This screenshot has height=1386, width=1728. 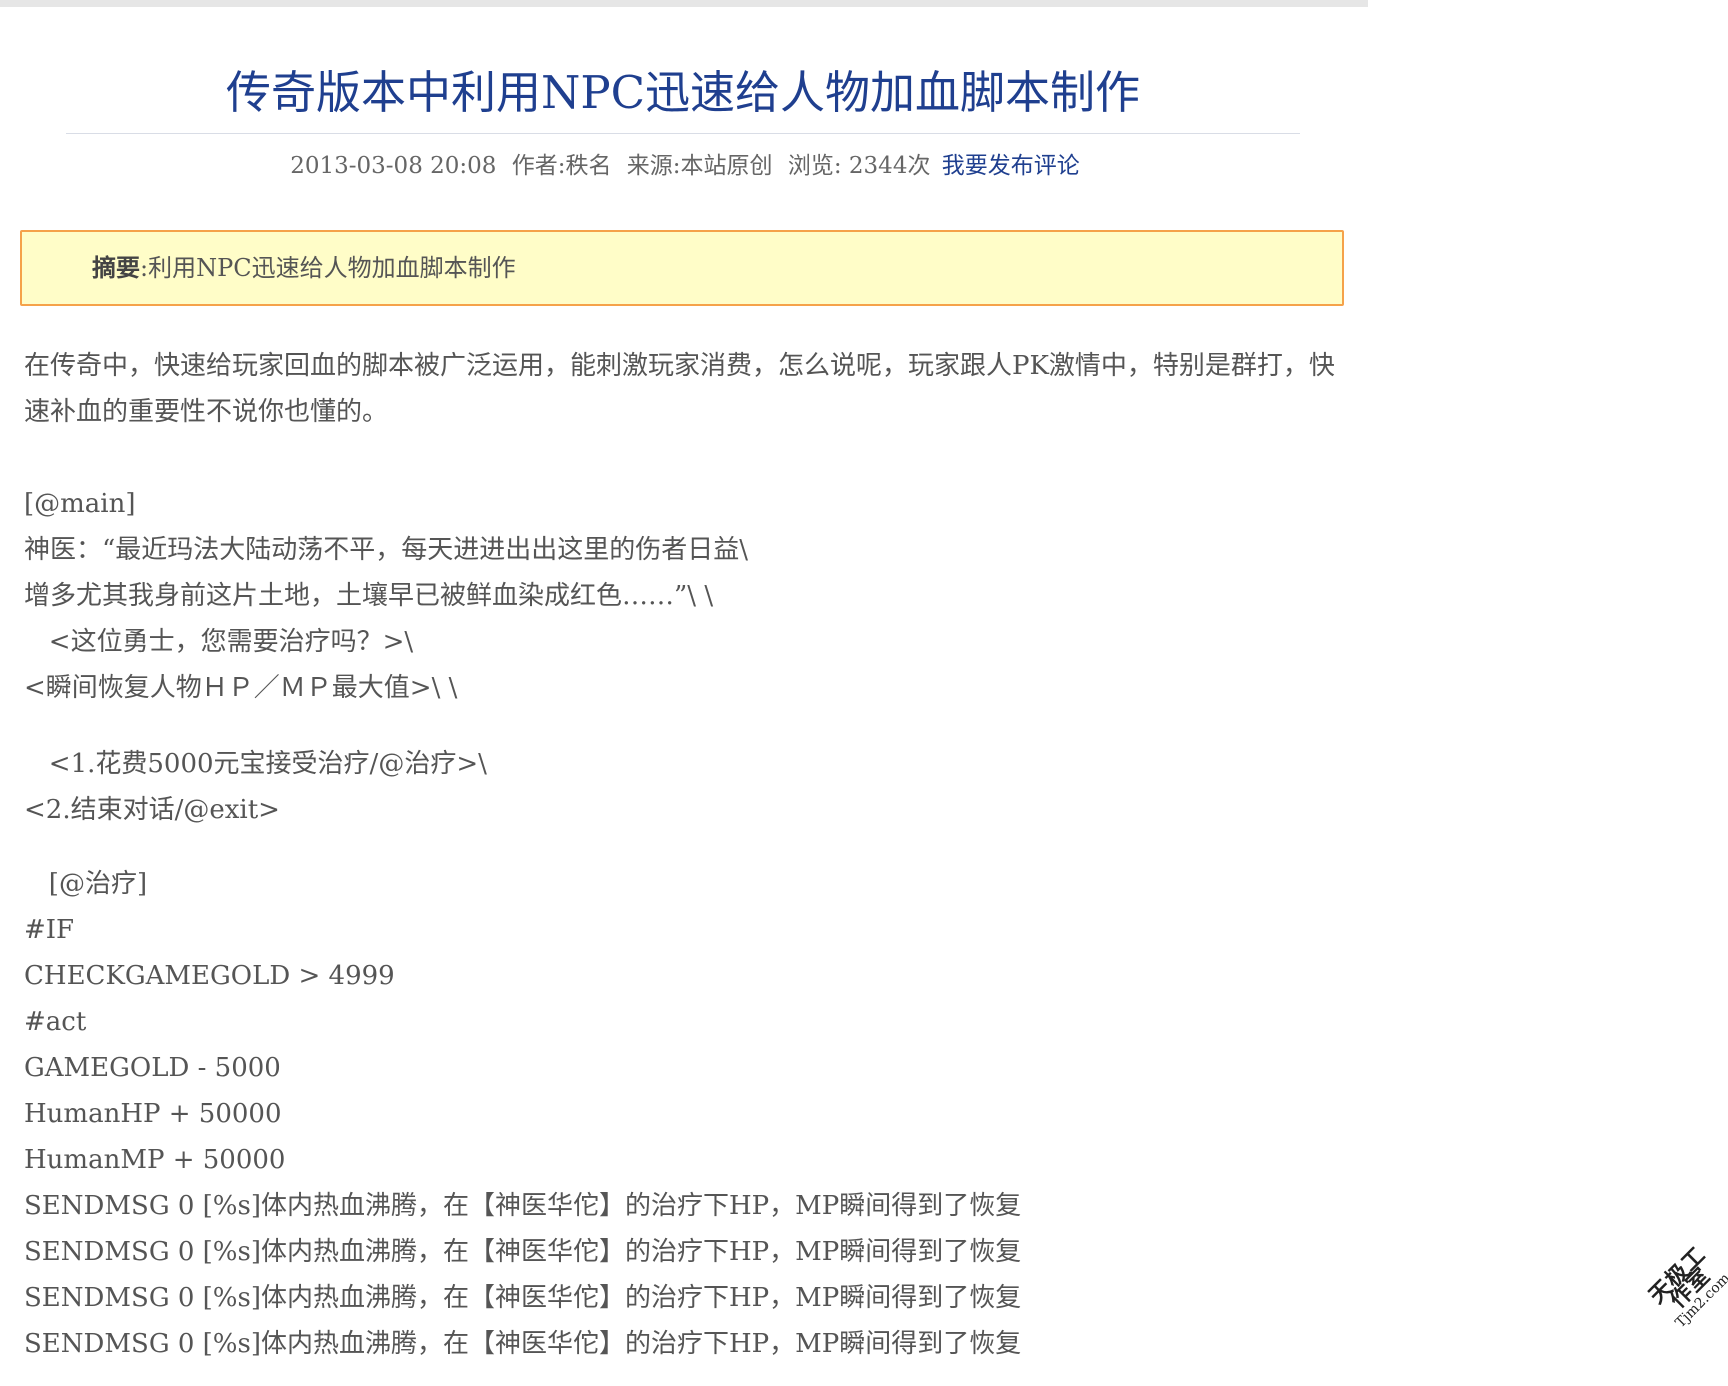 What do you see at coordinates (86, 884) in the screenshot?
I see `script-line: [@治疗]` at bounding box center [86, 884].